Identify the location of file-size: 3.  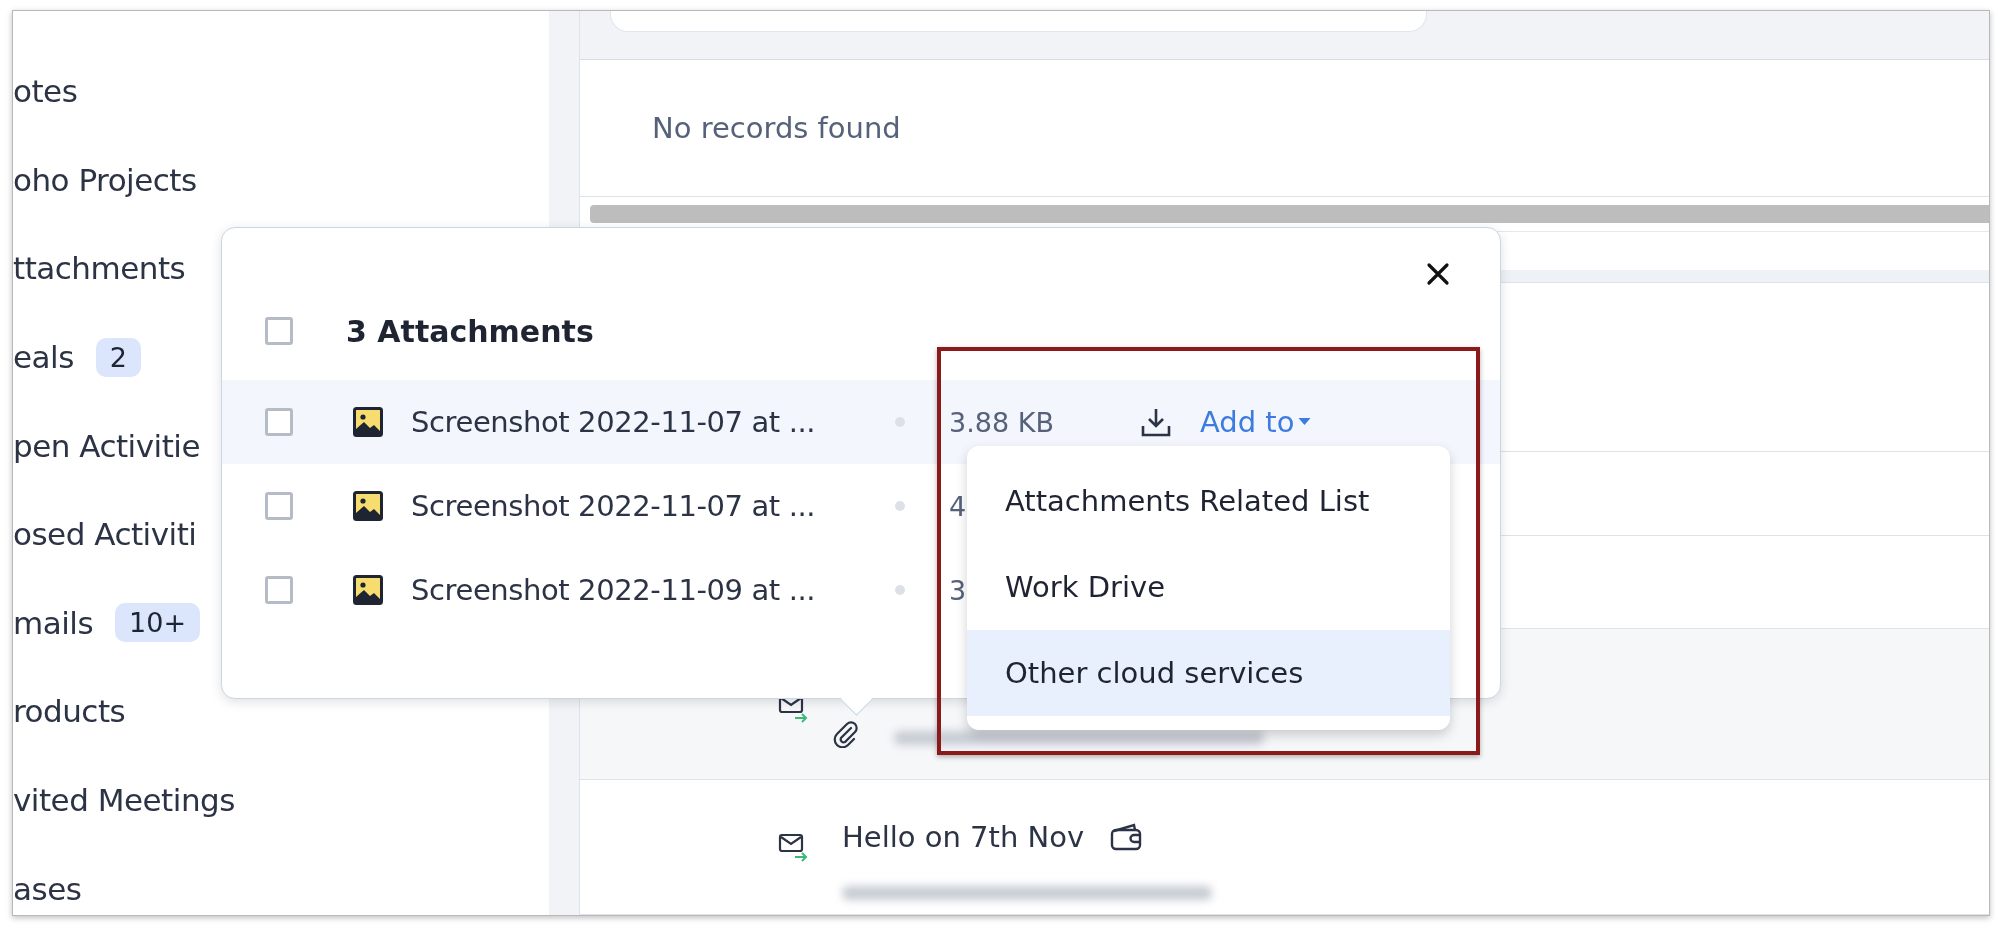
(958, 590).